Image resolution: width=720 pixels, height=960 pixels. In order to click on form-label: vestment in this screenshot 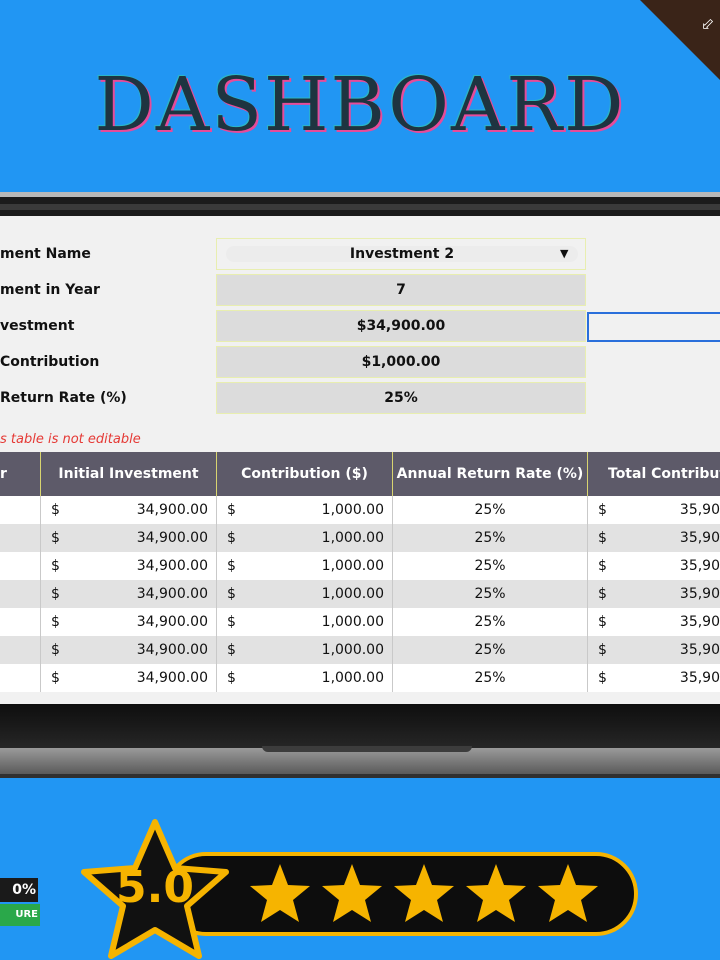, I will do `click(37, 326)`.